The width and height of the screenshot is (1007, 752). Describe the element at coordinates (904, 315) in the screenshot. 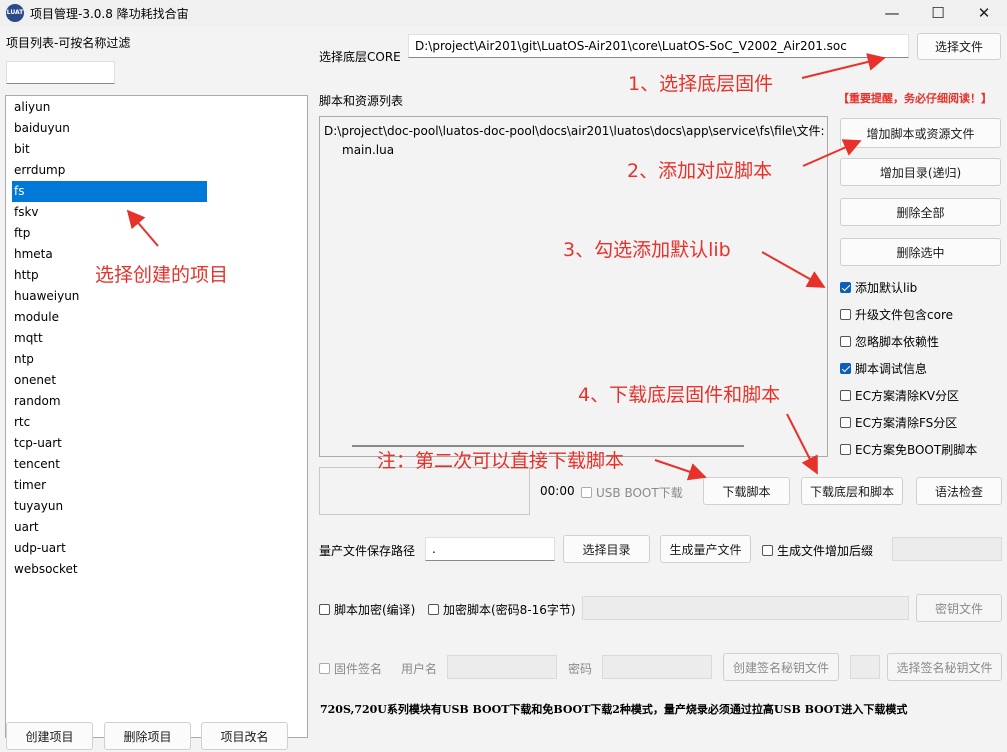

I see `checkbox-label: 升级文件包含core` at that location.